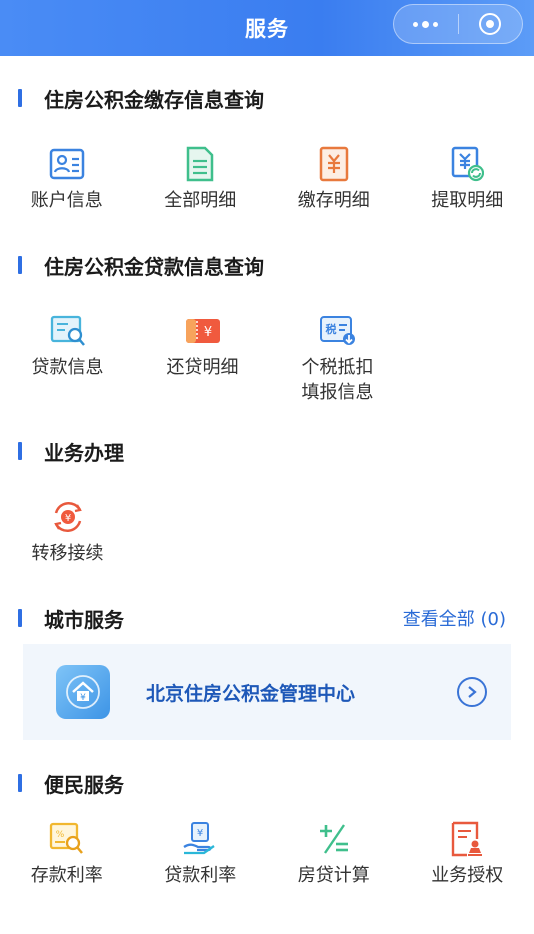 Image resolution: width=534 pixels, height=934 pixels. Describe the element at coordinates (67, 164) in the screenshot. I see `account-card-icon` at that location.